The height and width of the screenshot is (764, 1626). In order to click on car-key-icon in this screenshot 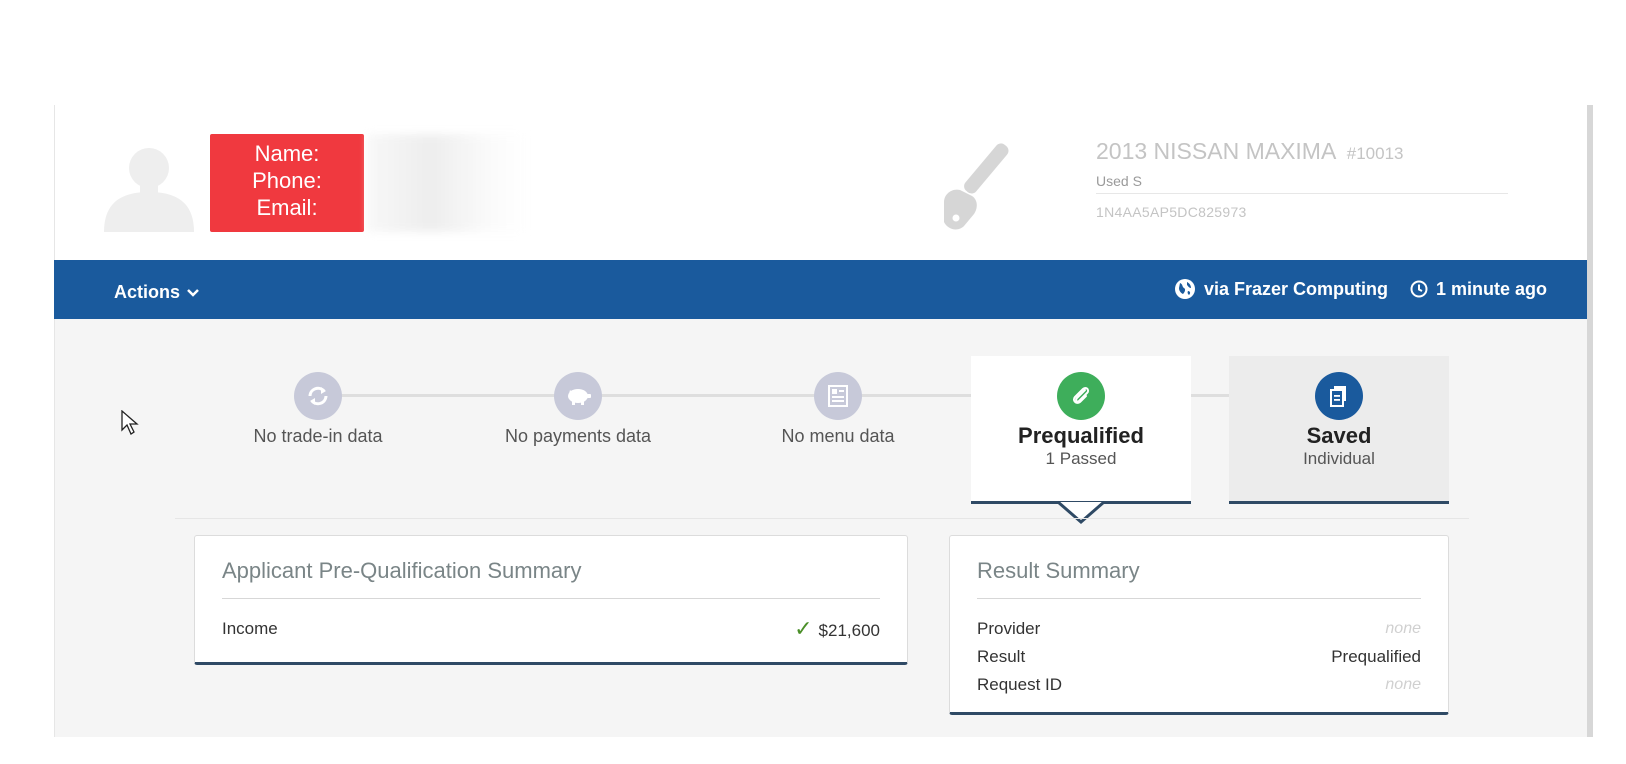, I will do `click(976, 186)`.